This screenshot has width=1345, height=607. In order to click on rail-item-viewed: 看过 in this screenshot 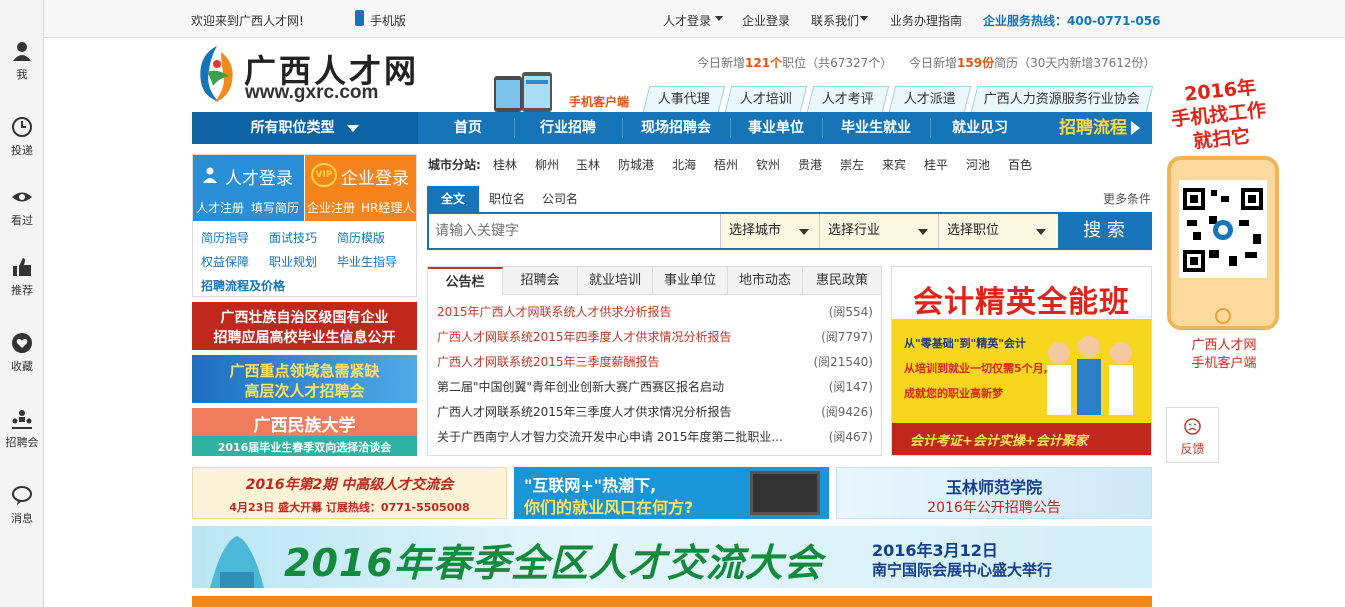, I will do `click(22, 207)`.